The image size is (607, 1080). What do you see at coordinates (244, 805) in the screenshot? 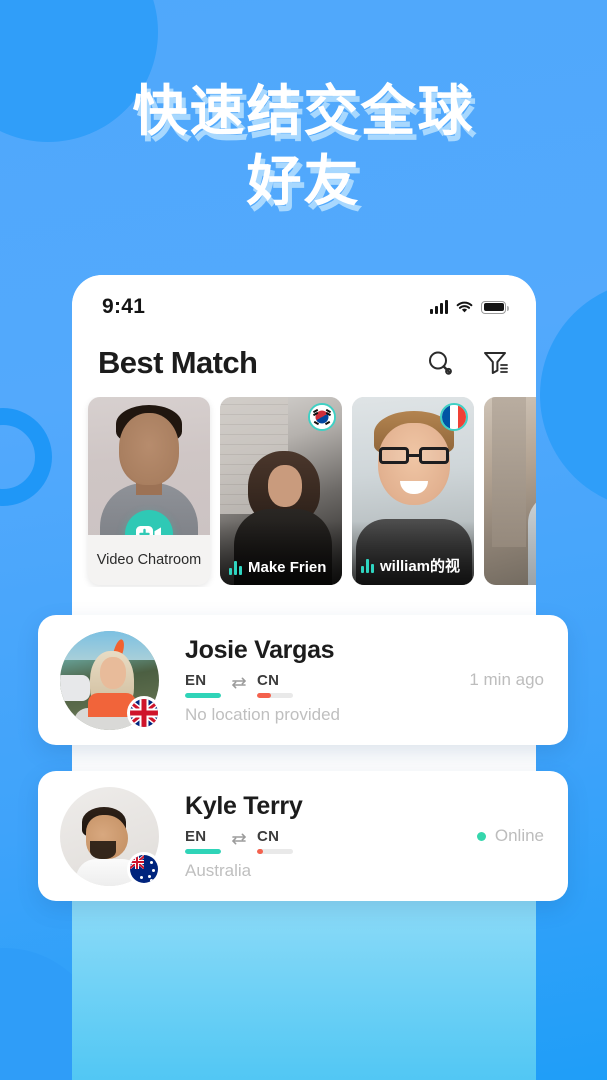
I see `user-name: Kyle Terry` at bounding box center [244, 805].